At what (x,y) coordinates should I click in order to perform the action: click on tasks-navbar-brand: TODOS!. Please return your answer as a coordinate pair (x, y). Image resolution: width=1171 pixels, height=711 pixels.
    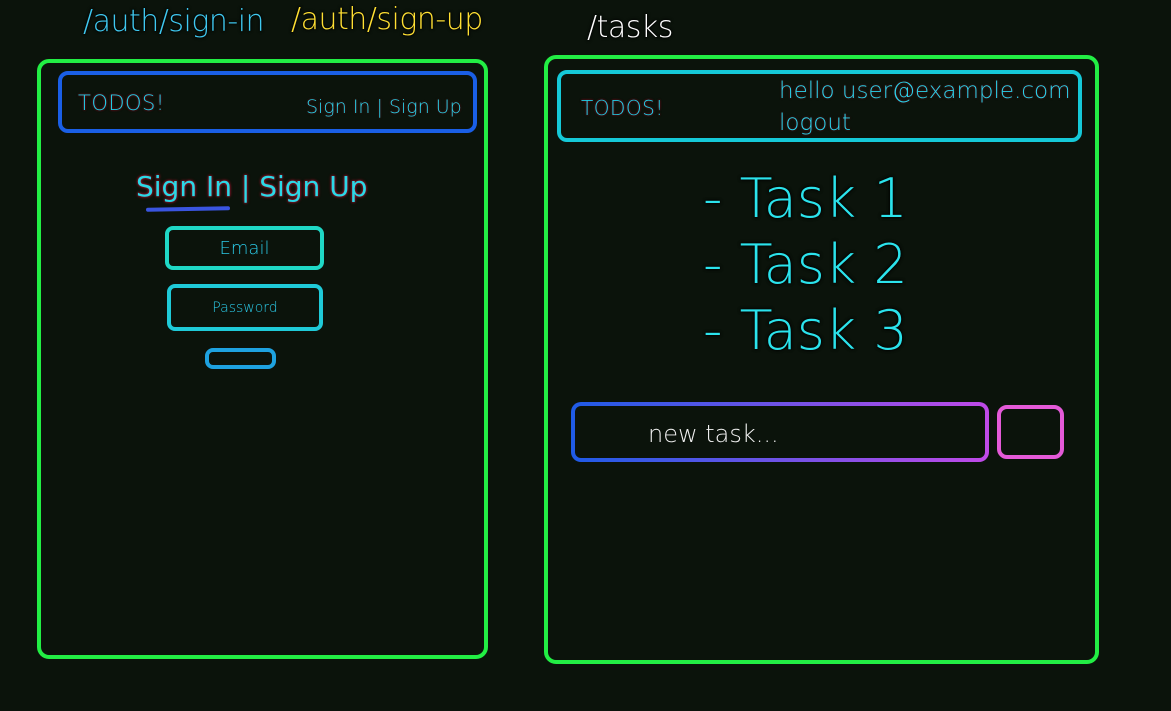
    Looking at the image, I should click on (622, 108).